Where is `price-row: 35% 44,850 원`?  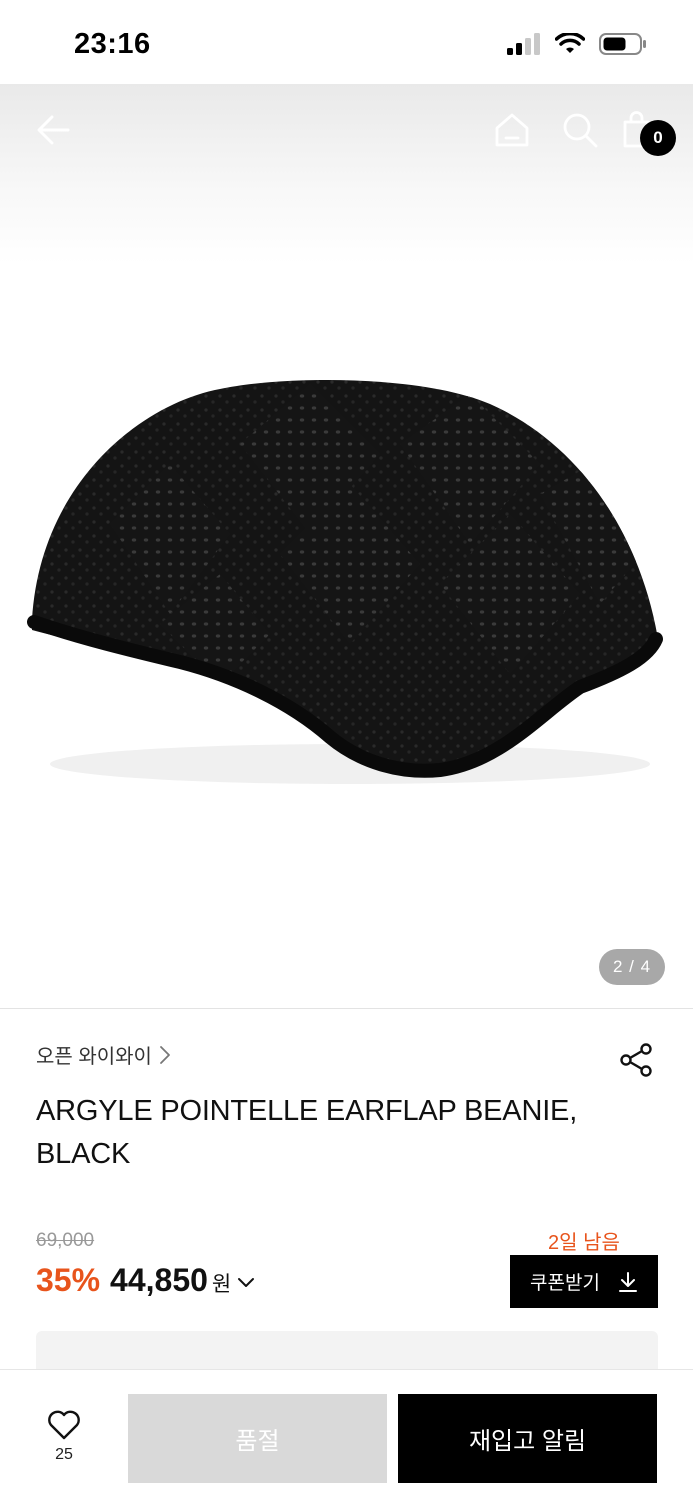
price-row: 35% 44,850 원 is located at coordinates (146, 1280).